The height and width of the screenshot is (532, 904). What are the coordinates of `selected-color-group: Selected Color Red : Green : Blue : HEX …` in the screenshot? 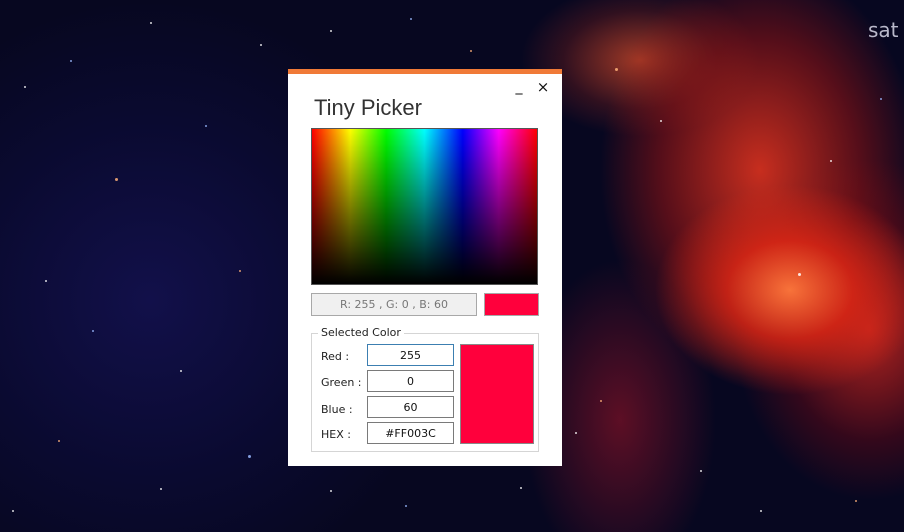 It's located at (425, 389).